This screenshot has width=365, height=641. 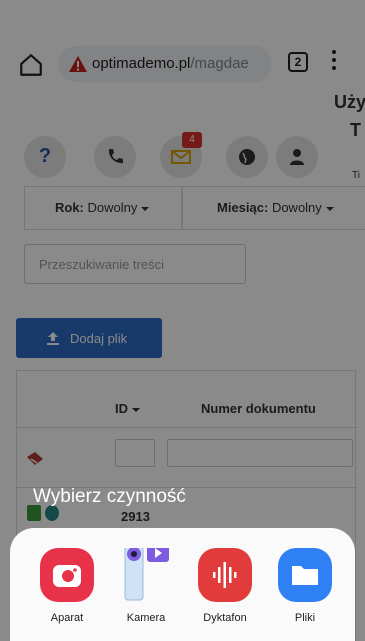 What do you see at coordinates (225, 575) in the screenshot?
I see `voice-recorder-icon` at bounding box center [225, 575].